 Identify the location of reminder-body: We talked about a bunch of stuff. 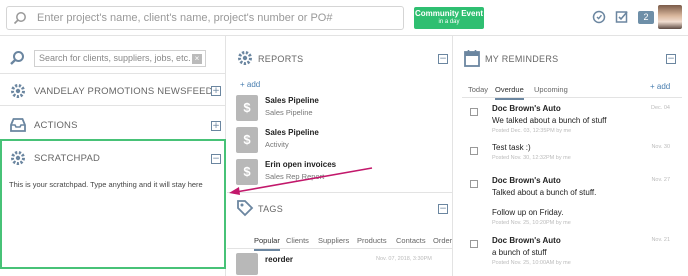
(549, 120).